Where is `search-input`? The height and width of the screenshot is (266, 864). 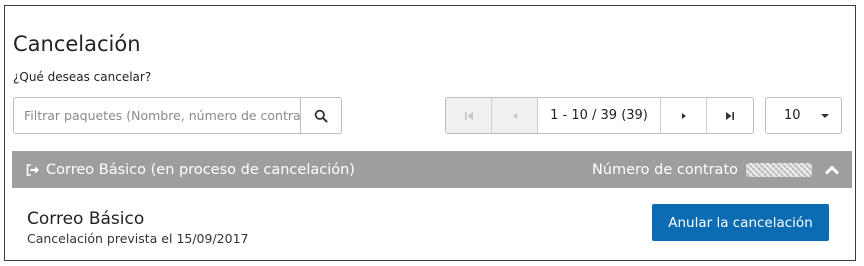 search-input is located at coordinates (162, 115).